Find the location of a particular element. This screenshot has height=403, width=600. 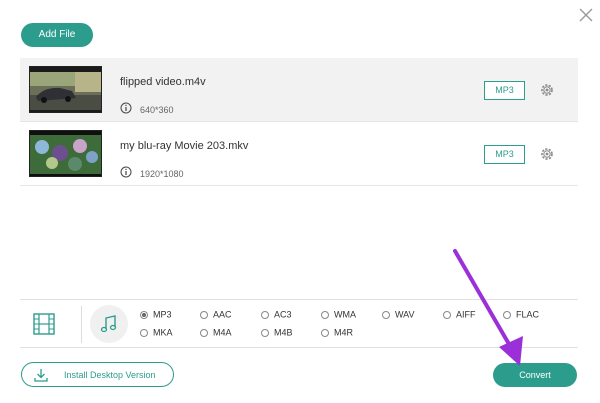

format-label: MKA is located at coordinates (163, 332).